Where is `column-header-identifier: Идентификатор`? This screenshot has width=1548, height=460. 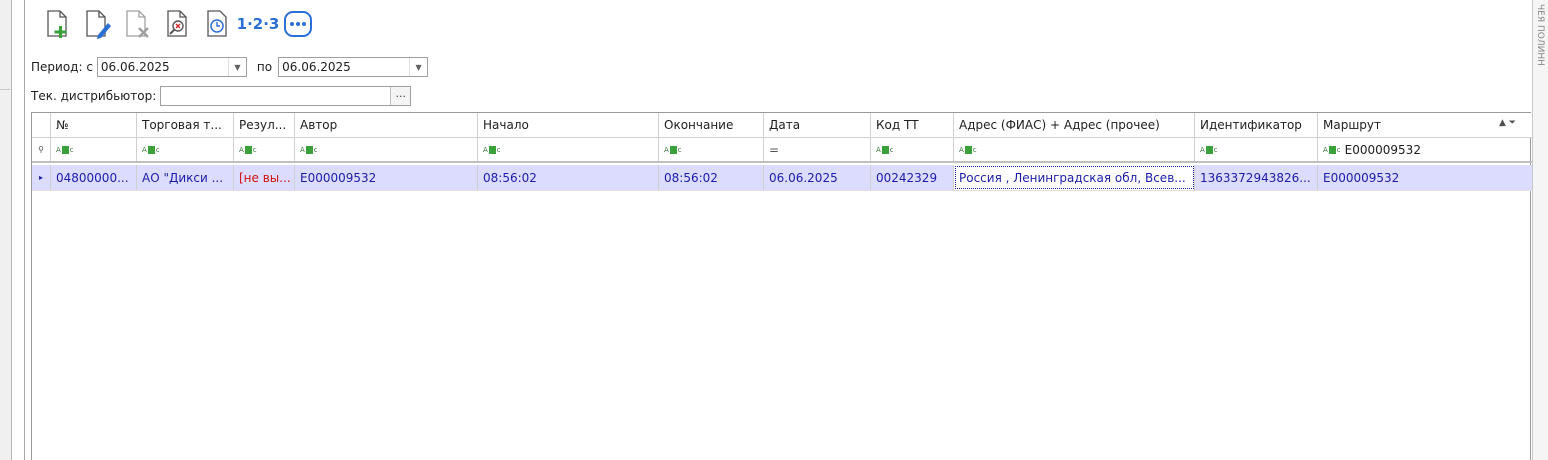
column-header-identifier: Идентификатор is located at coordinates (1256, 125).